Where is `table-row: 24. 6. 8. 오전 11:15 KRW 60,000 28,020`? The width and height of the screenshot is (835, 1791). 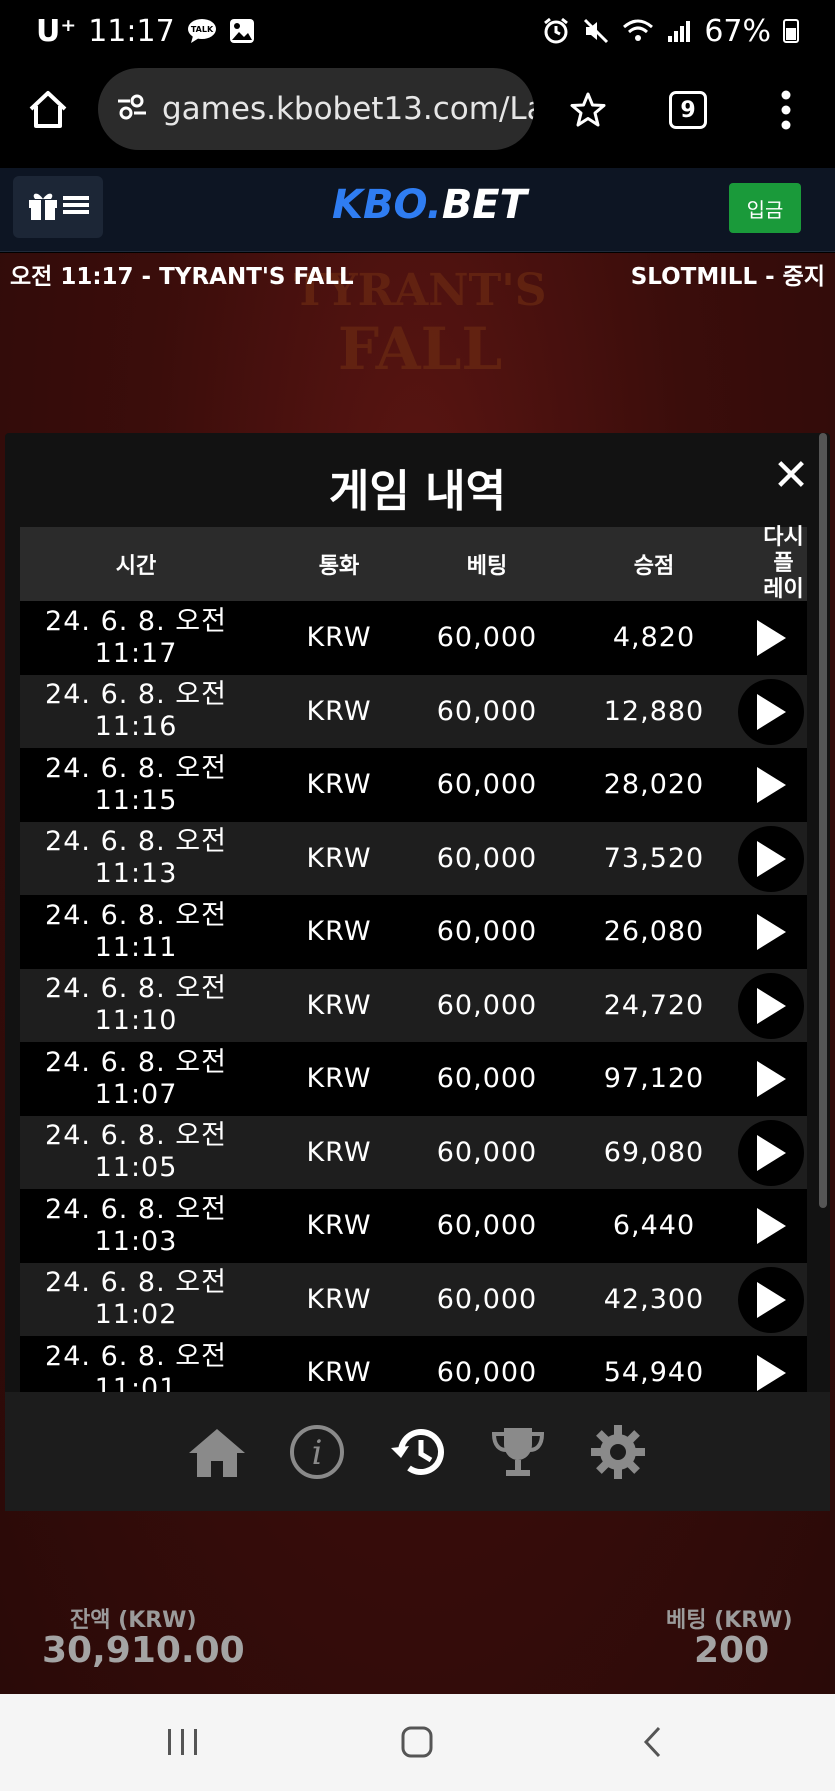 table-row: 24. 6. 8. 오전 11:15 KRW 60,000 28,020 is located at coordinates (413, 785).